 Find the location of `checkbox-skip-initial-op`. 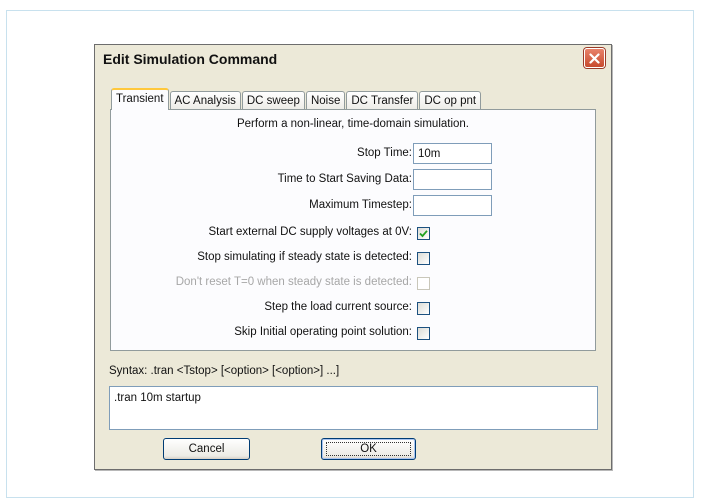

checkbox-skip-initial-op is located at coordinates (423, 333).